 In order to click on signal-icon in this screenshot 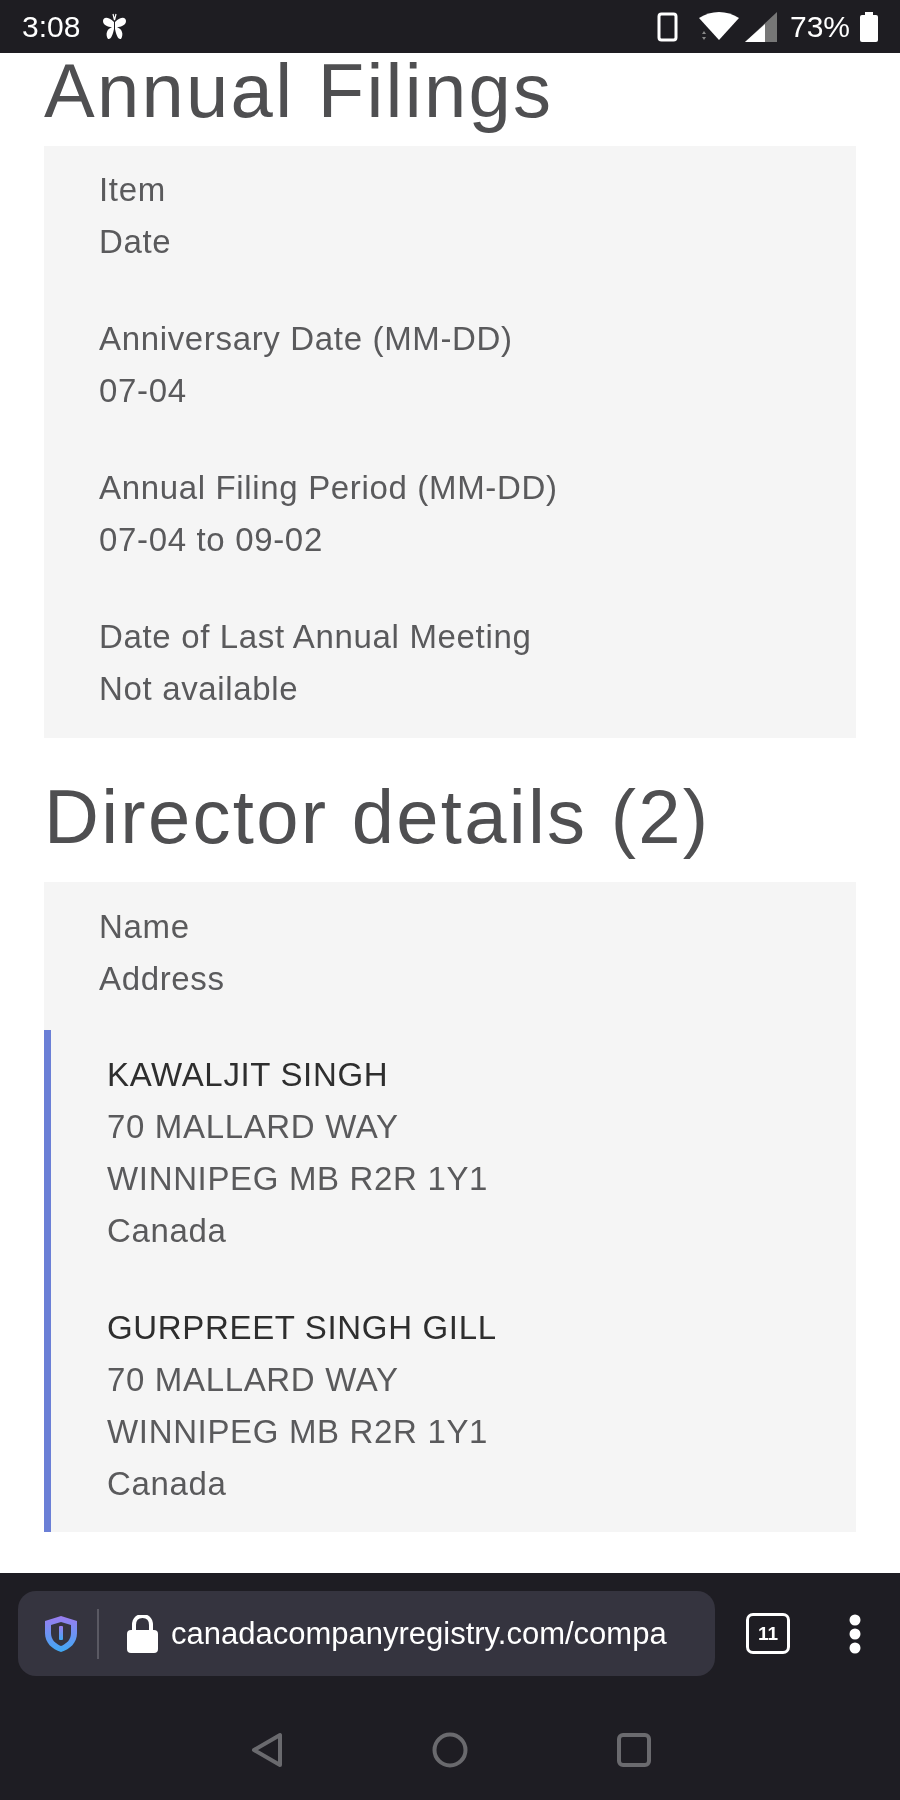, I will do `click(760, 26)`.